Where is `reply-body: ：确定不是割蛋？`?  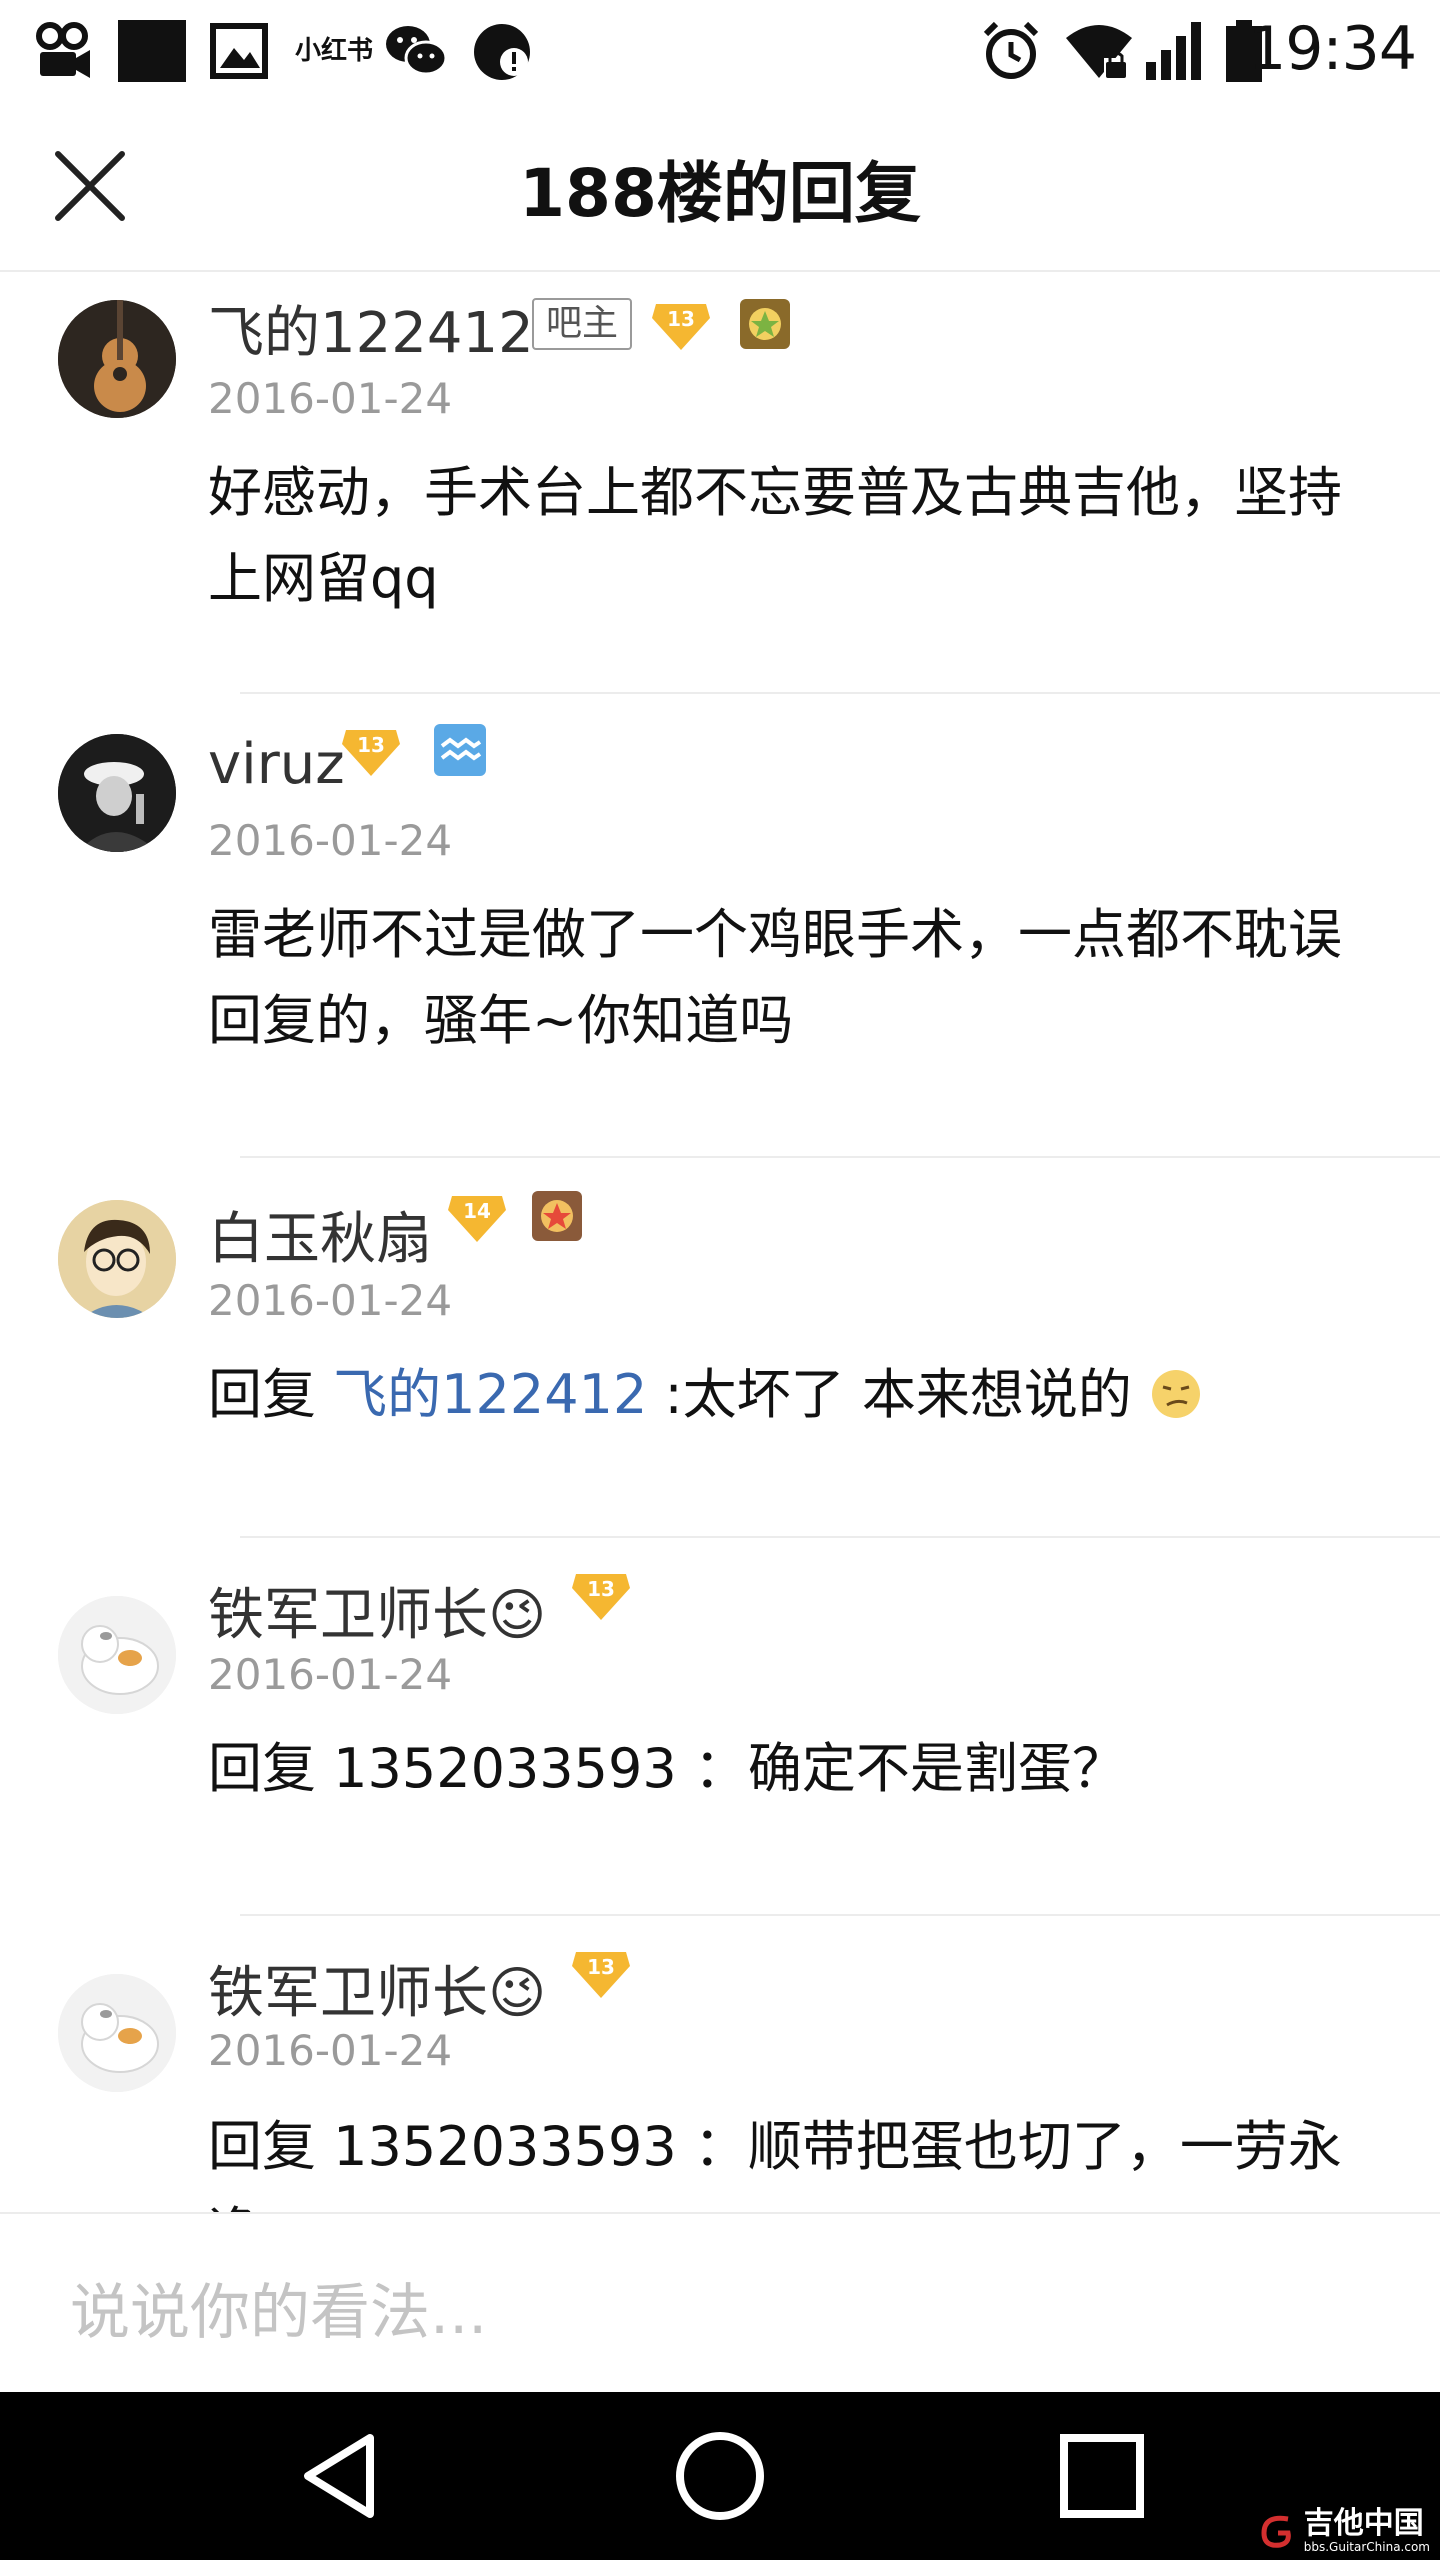 reply-body: ：确定不是割蛋？ is located at coordinates (901, 1768).